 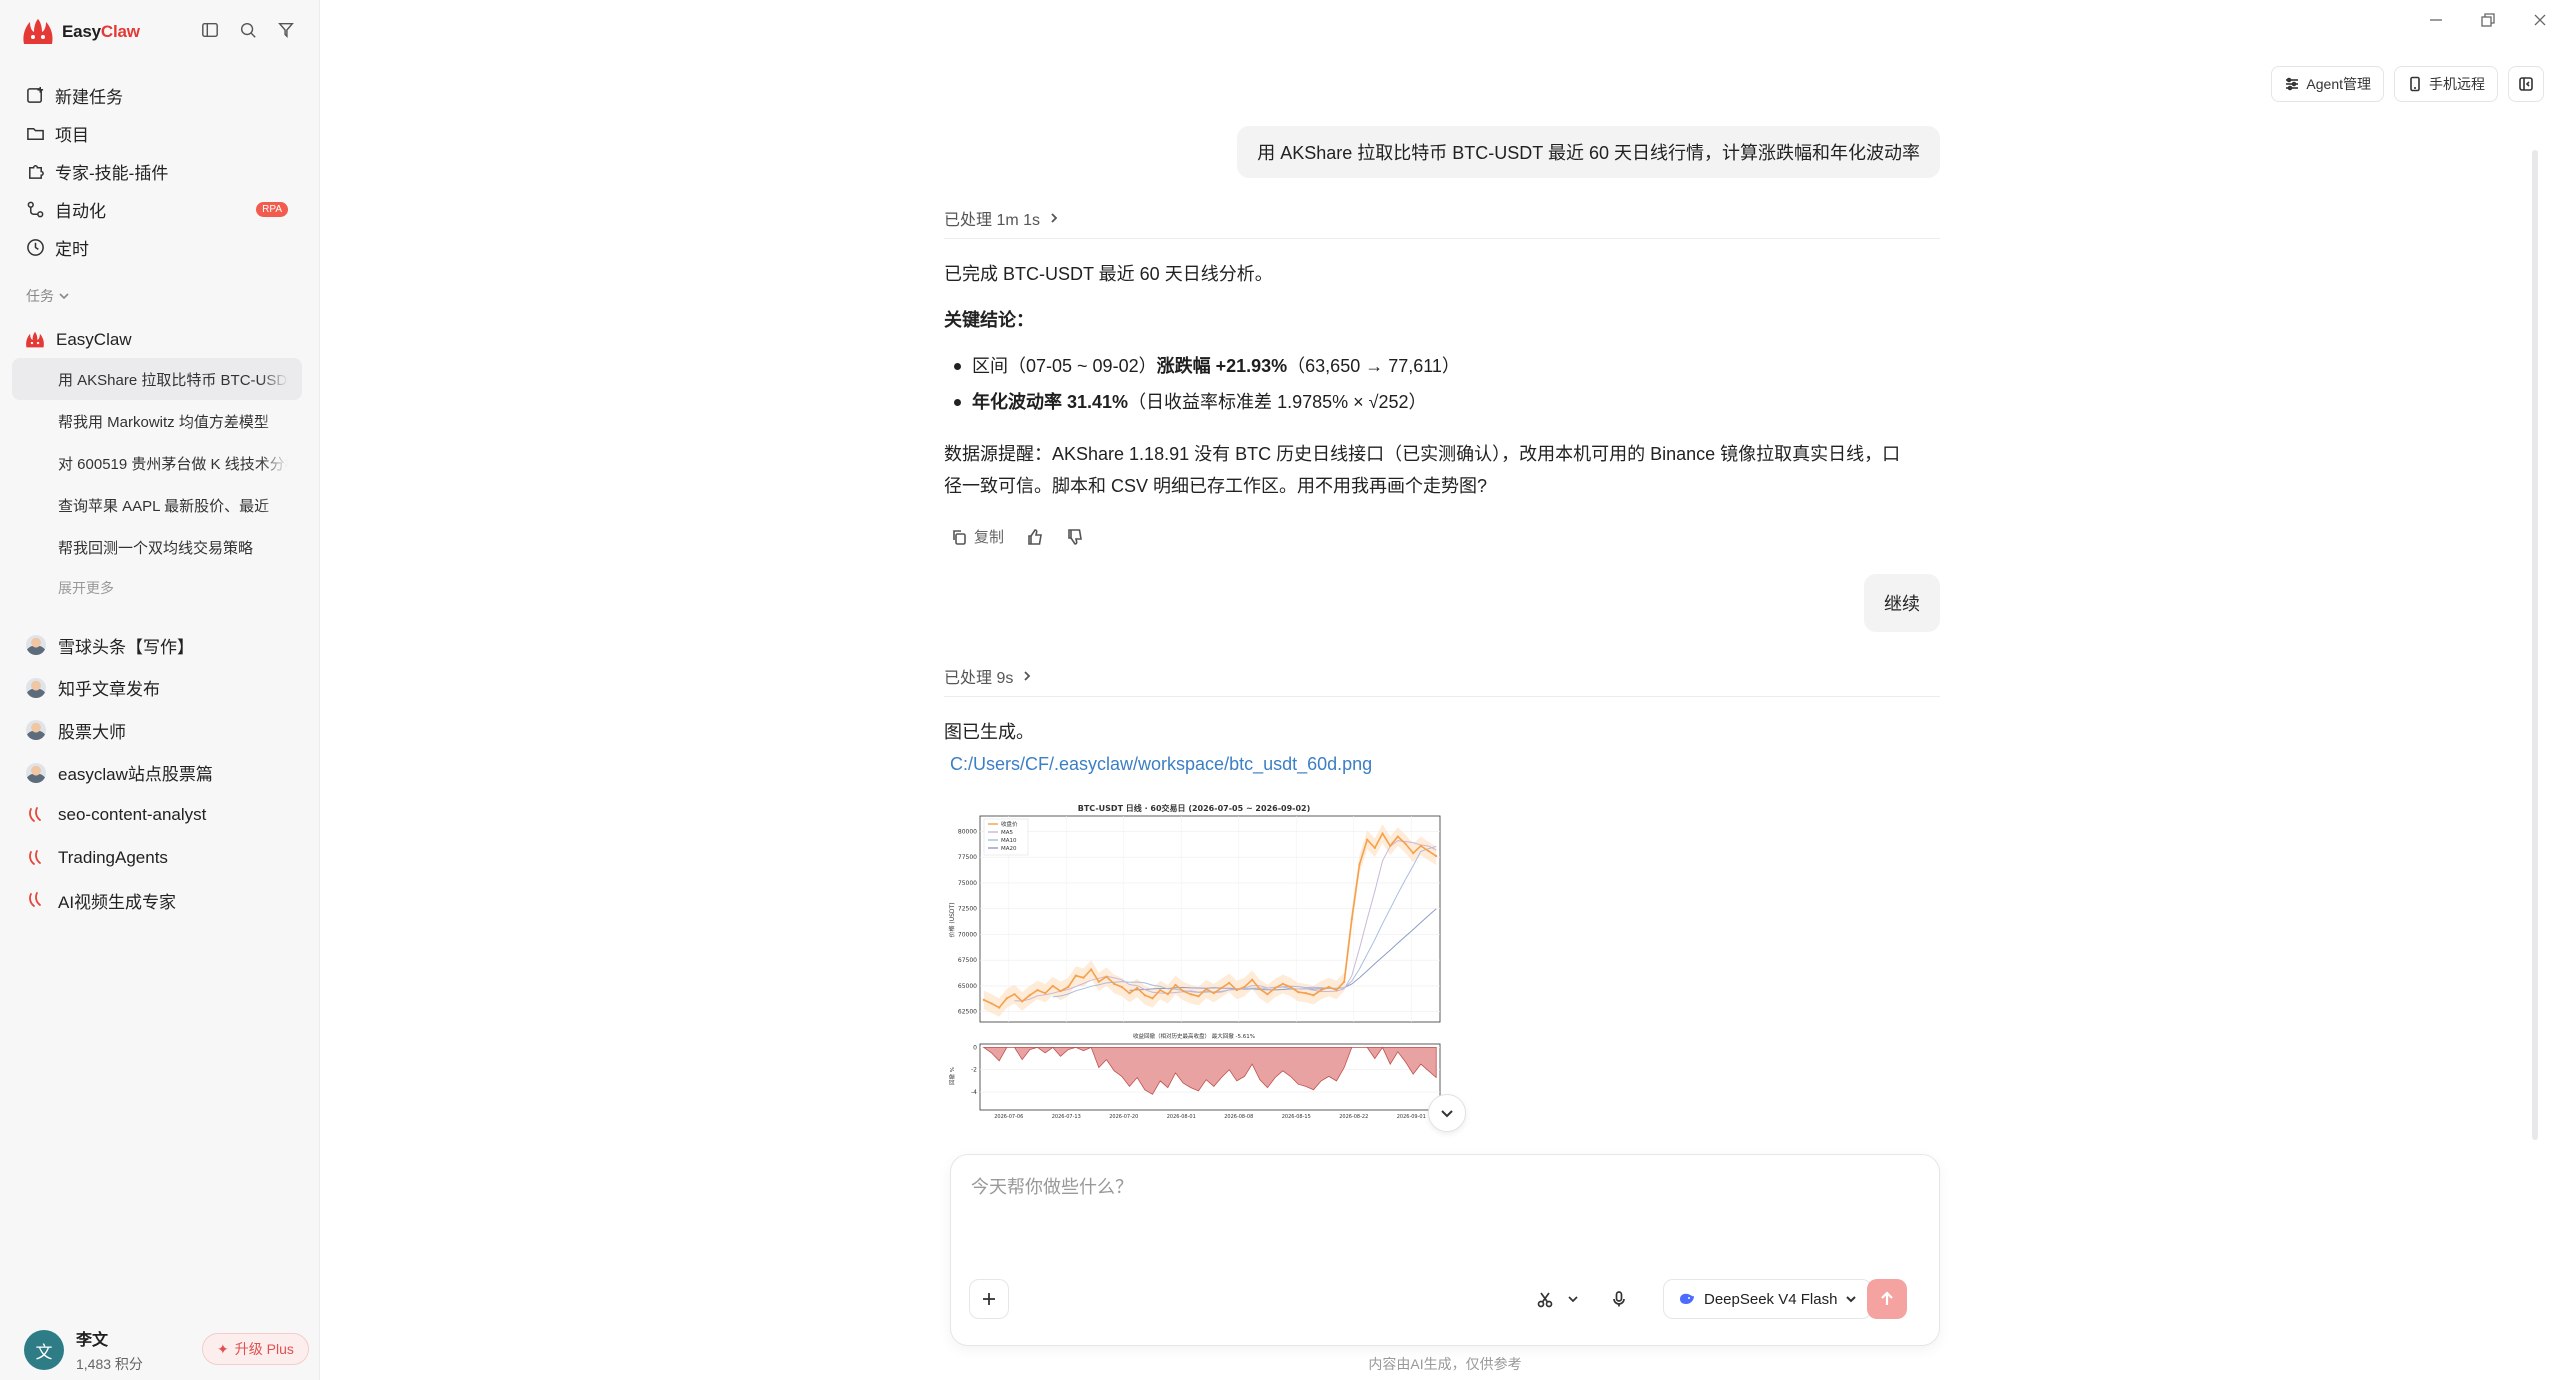 I want to click on agent-item: 雪球头条【写作】, so click(x=157, y=645).